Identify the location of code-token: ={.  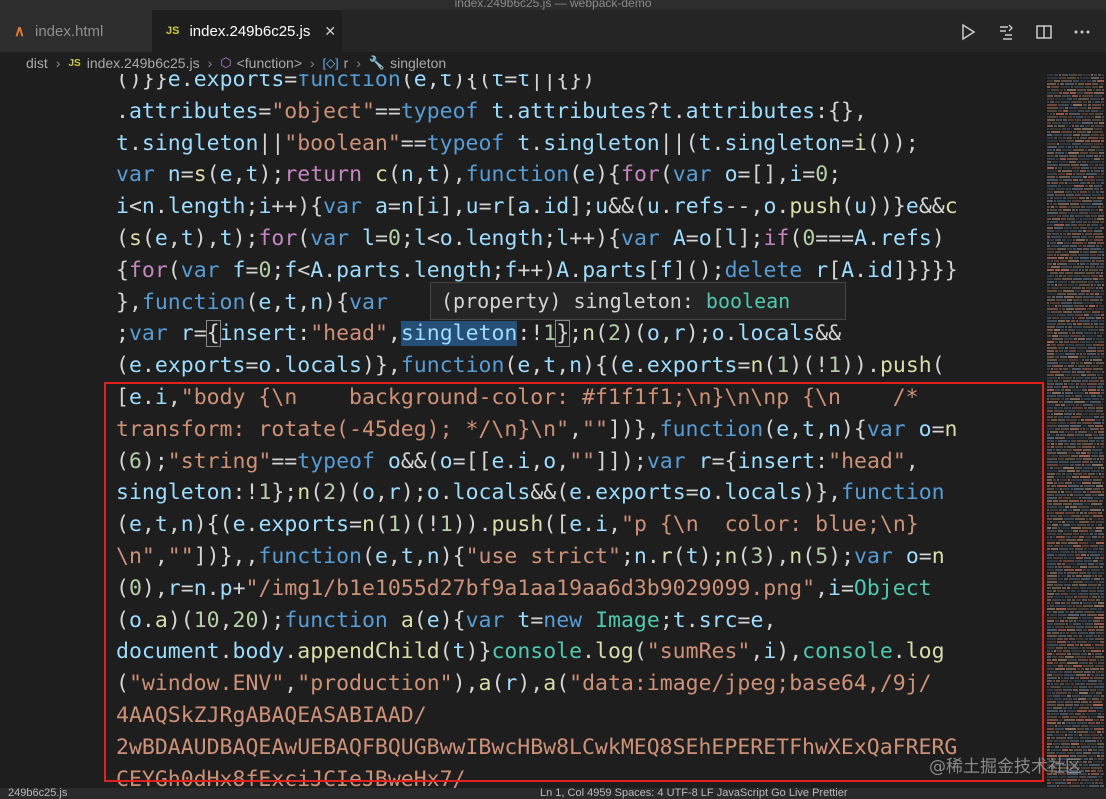
(724, 461).